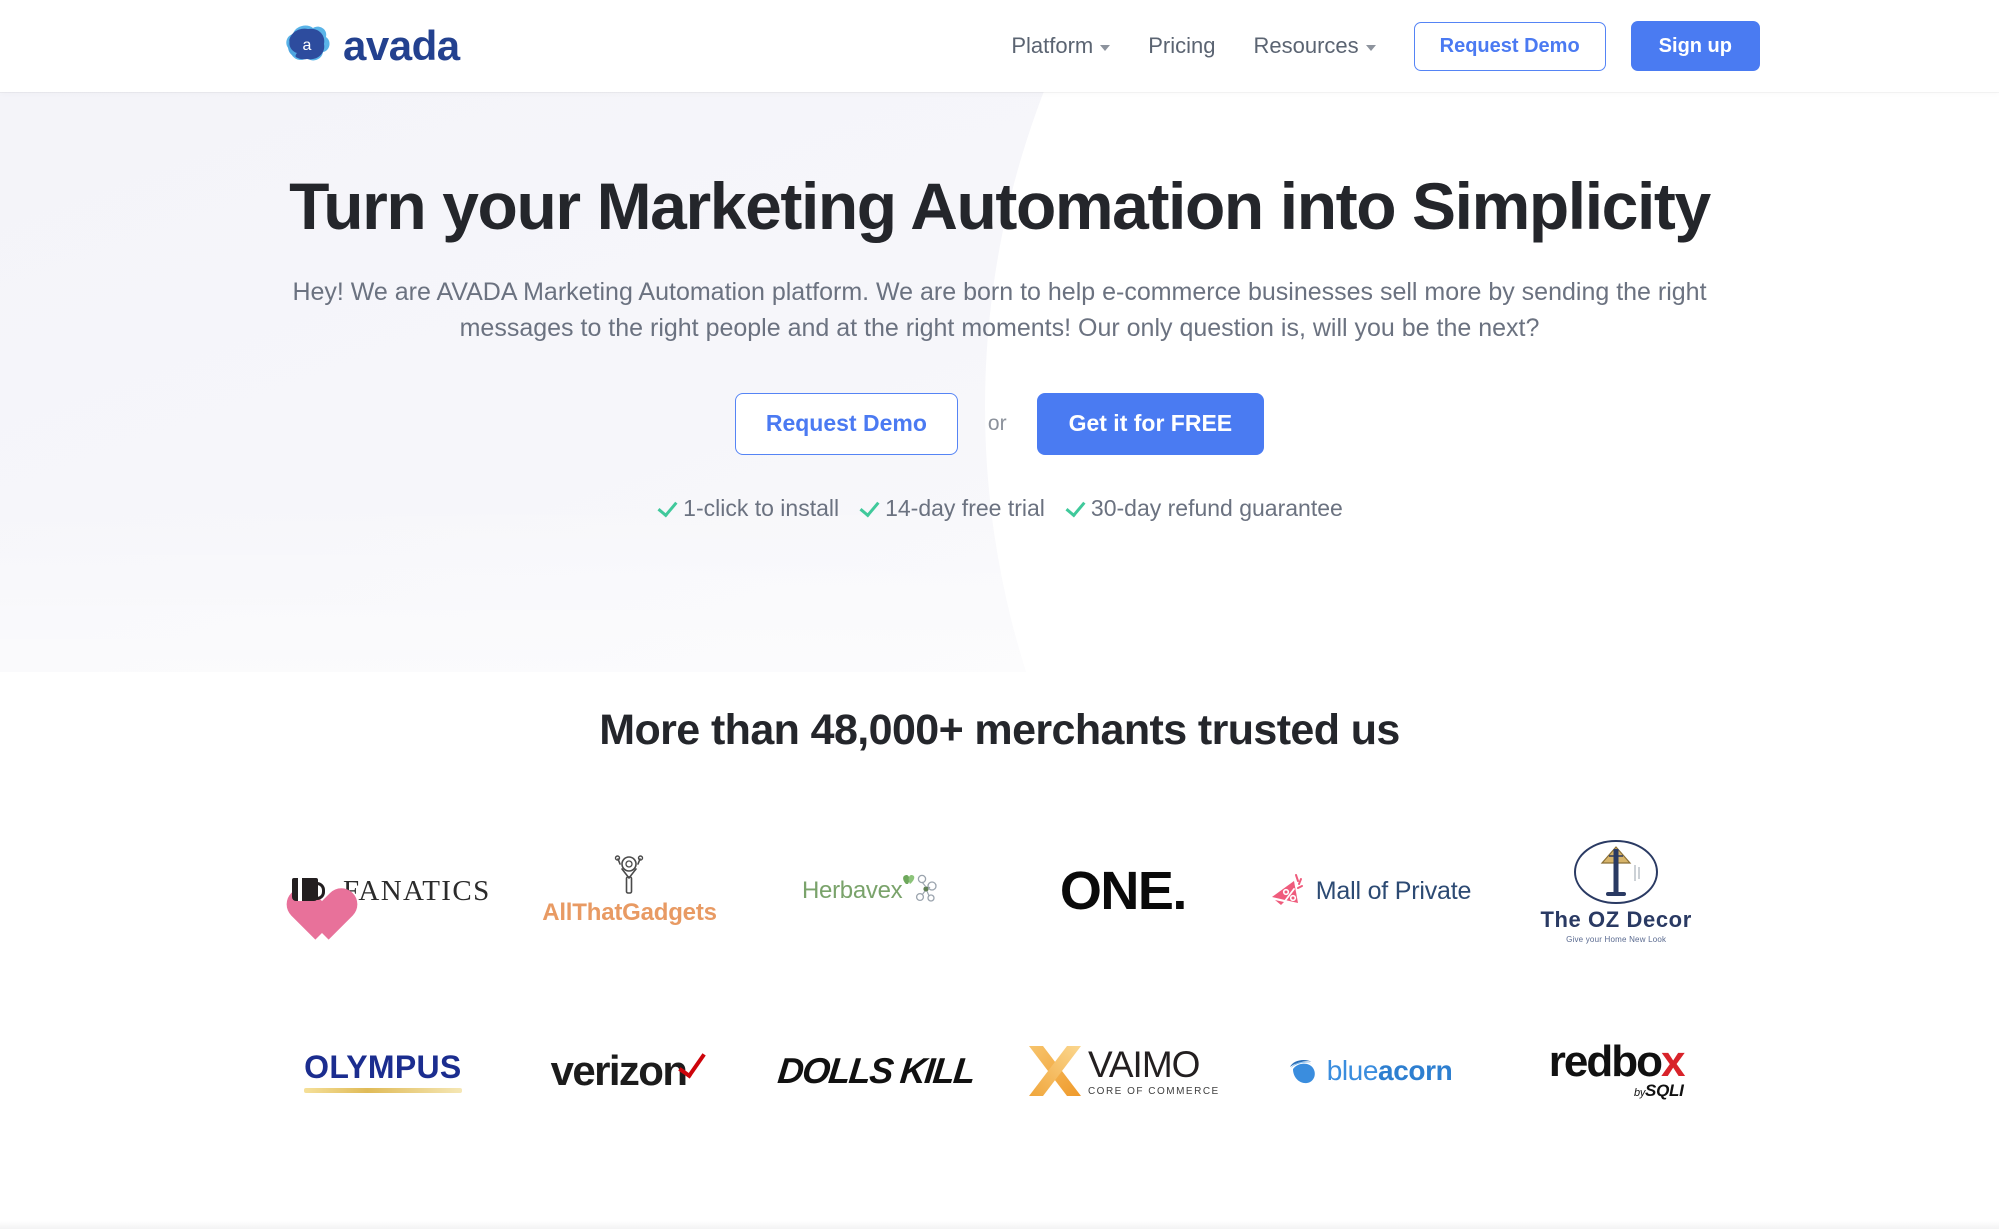 The height and width of the screenshot is (1229, 1999). What do you see at coordinates (761, 507) in the screenshot?
I see `hero-feature-label: 1-click to install` at bounding box center [761, 507].